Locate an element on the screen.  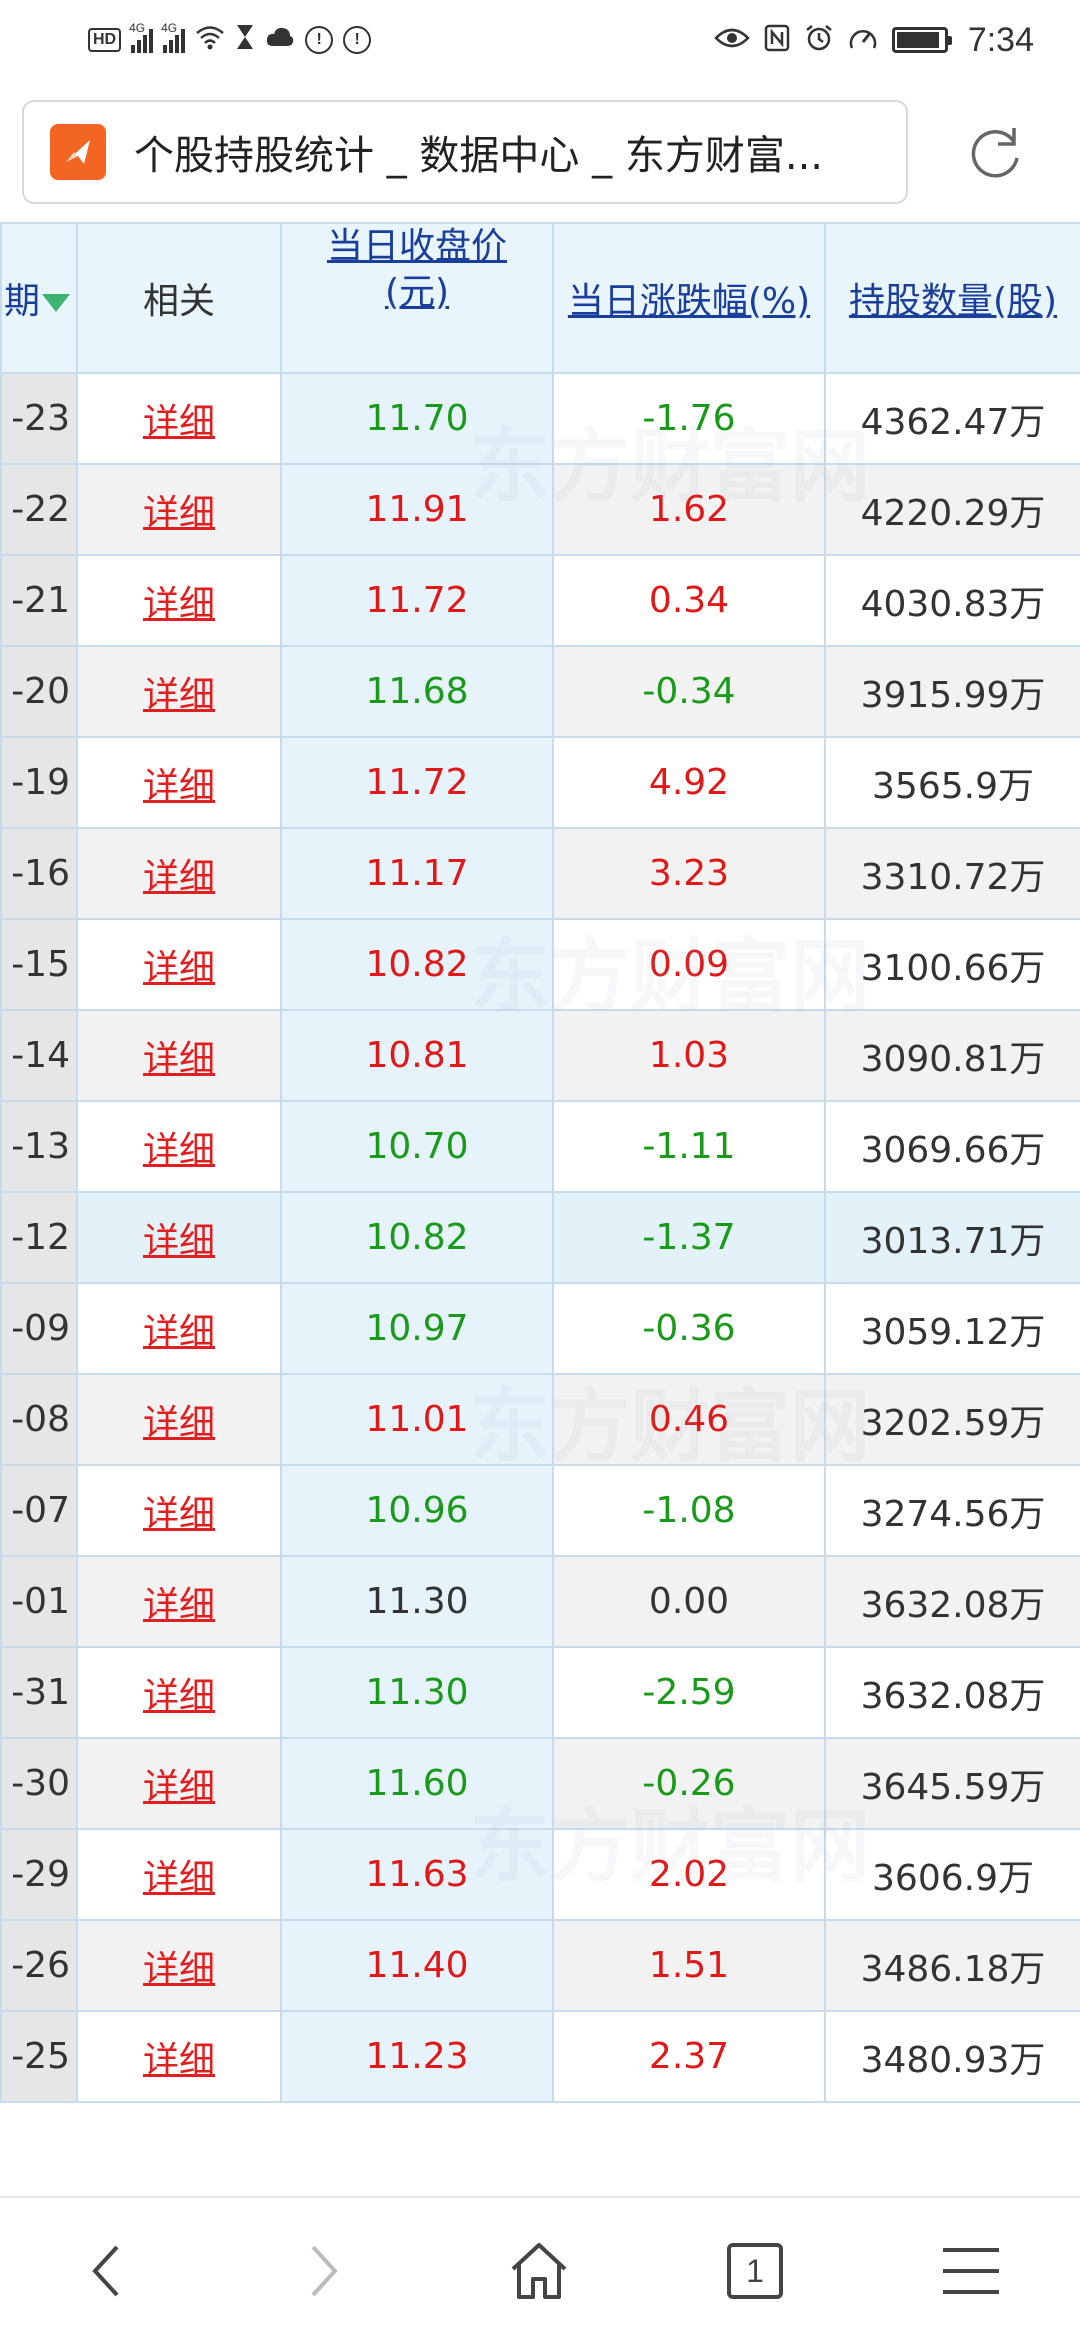
cell-close-price: 11.70 is located at coordinates (417, 418).